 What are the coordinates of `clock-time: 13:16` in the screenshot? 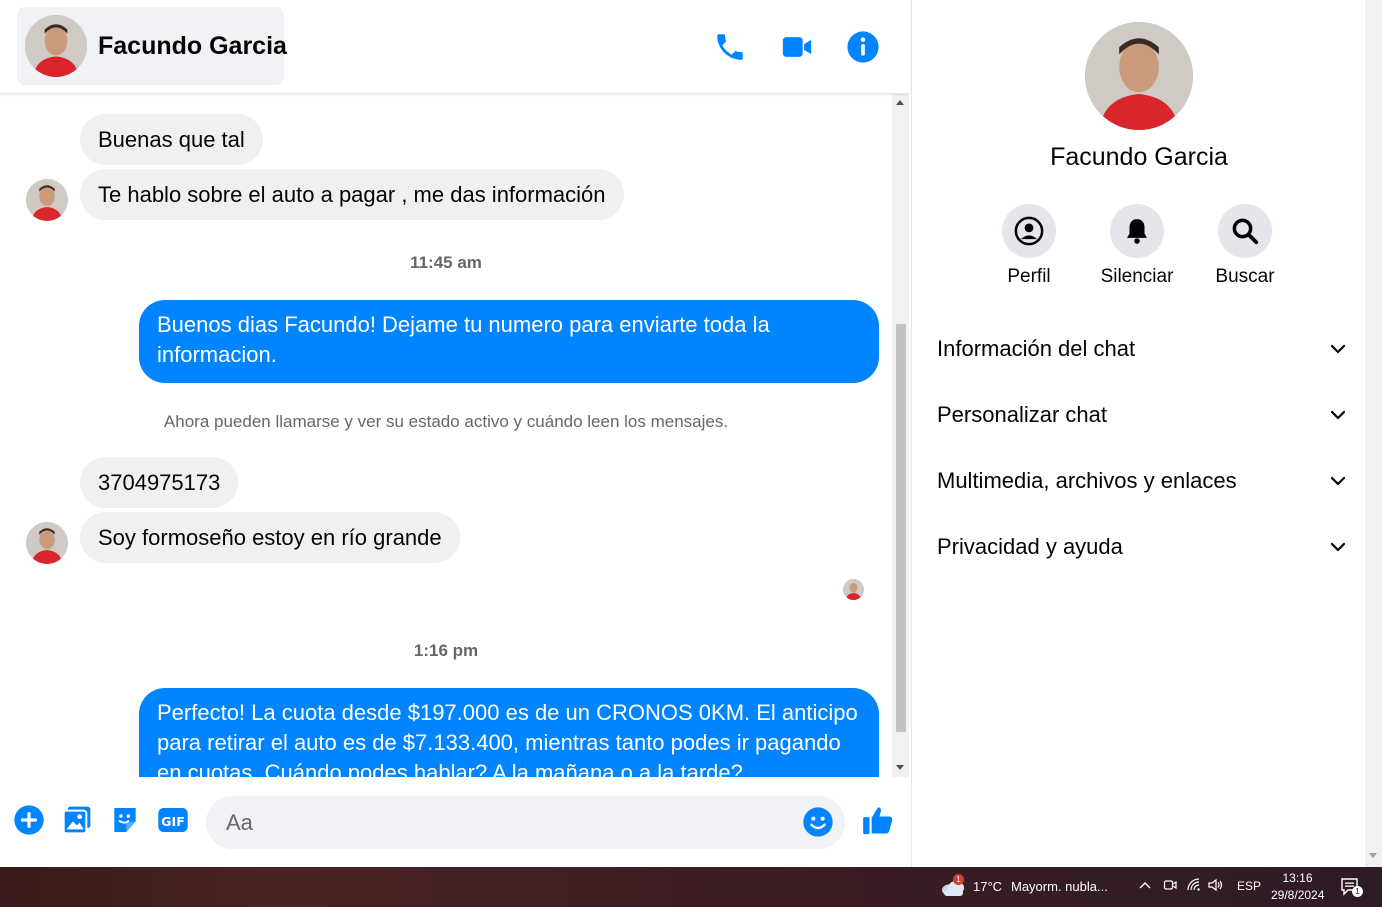 It's located at (1297, 878).